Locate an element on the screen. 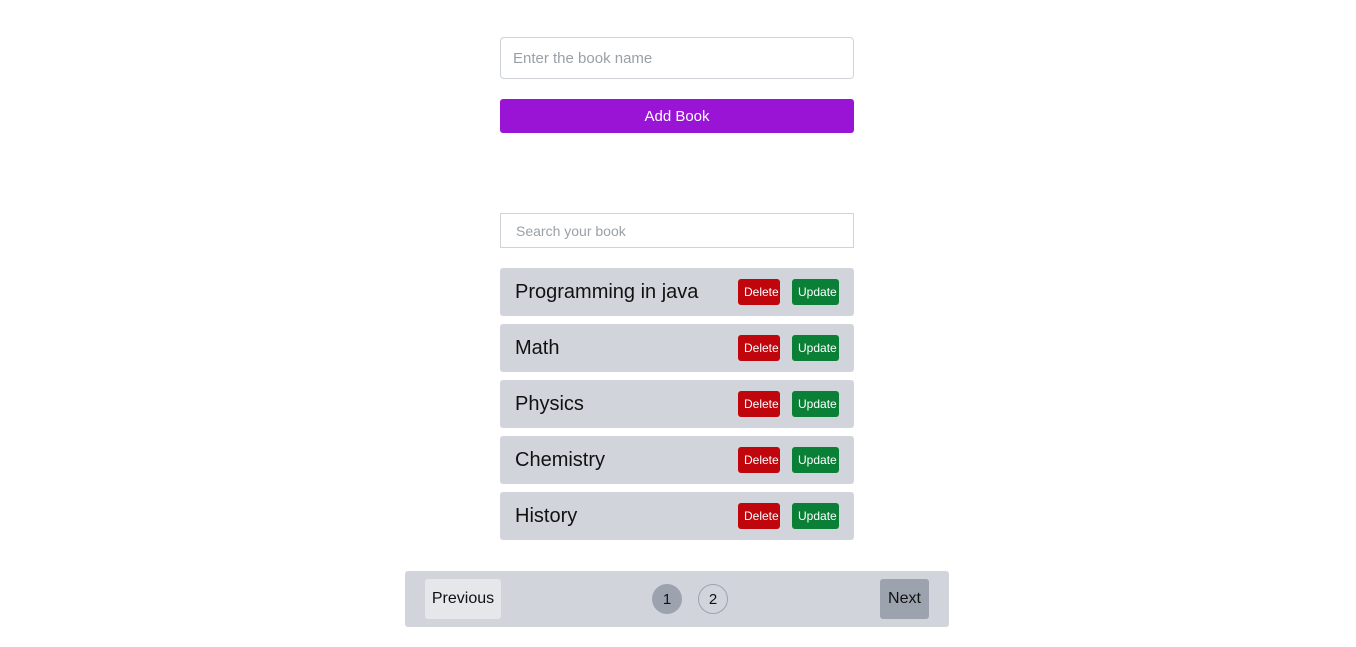 This screenshot has width=1356, height=647. book-name: Math is located at coordinates (537, 347).